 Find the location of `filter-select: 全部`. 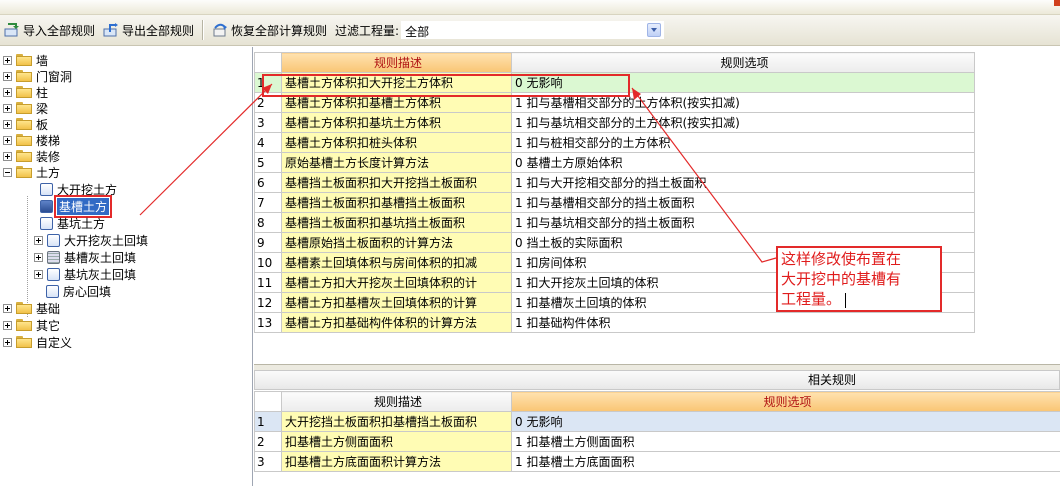

filter-select: 全部 is located at coordinates (533, 30).